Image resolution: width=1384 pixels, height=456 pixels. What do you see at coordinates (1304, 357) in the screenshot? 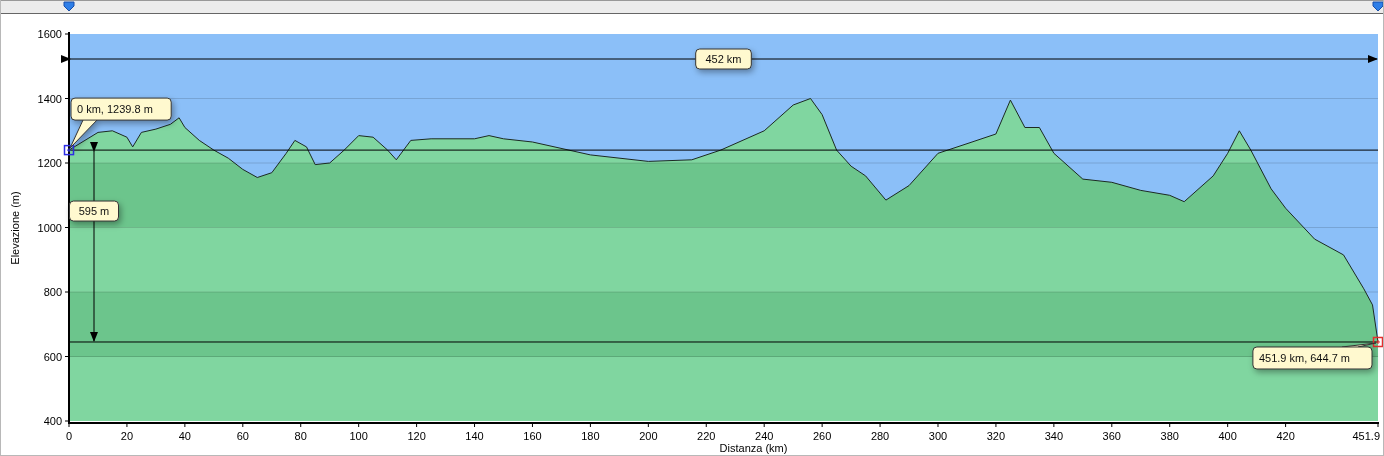
I see `annotation: 451.9 km, 644.7 m` at bounding box center [1304, 357].